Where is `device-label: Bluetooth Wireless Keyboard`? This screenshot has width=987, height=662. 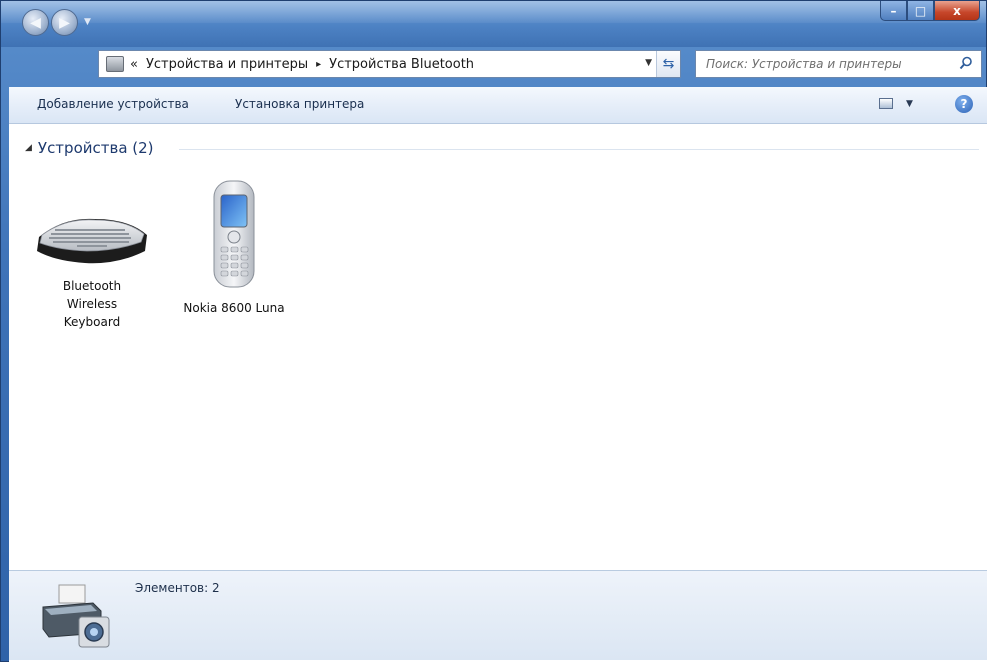
device-label: Bluetooth Wireless Keyboard is located at coordinates (92, 304).